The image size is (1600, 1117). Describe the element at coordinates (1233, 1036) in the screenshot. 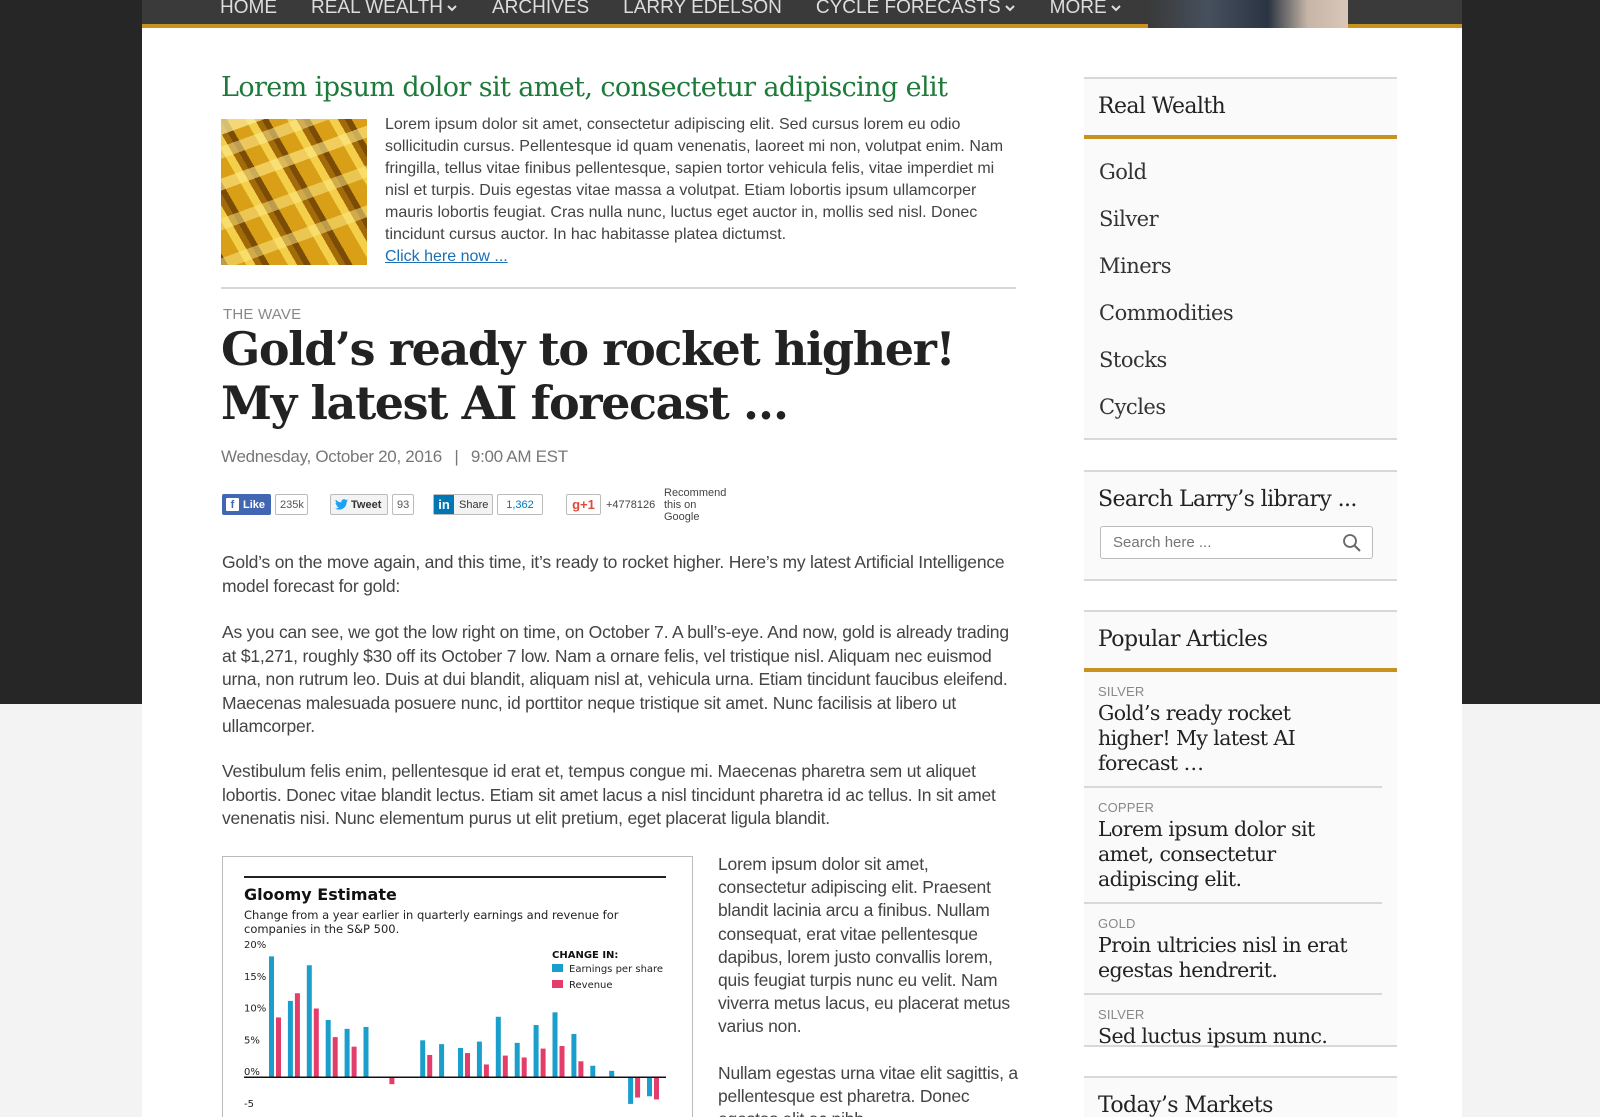

I see `popular-article-title: Sed luctus ipsum nunc.` at that location.